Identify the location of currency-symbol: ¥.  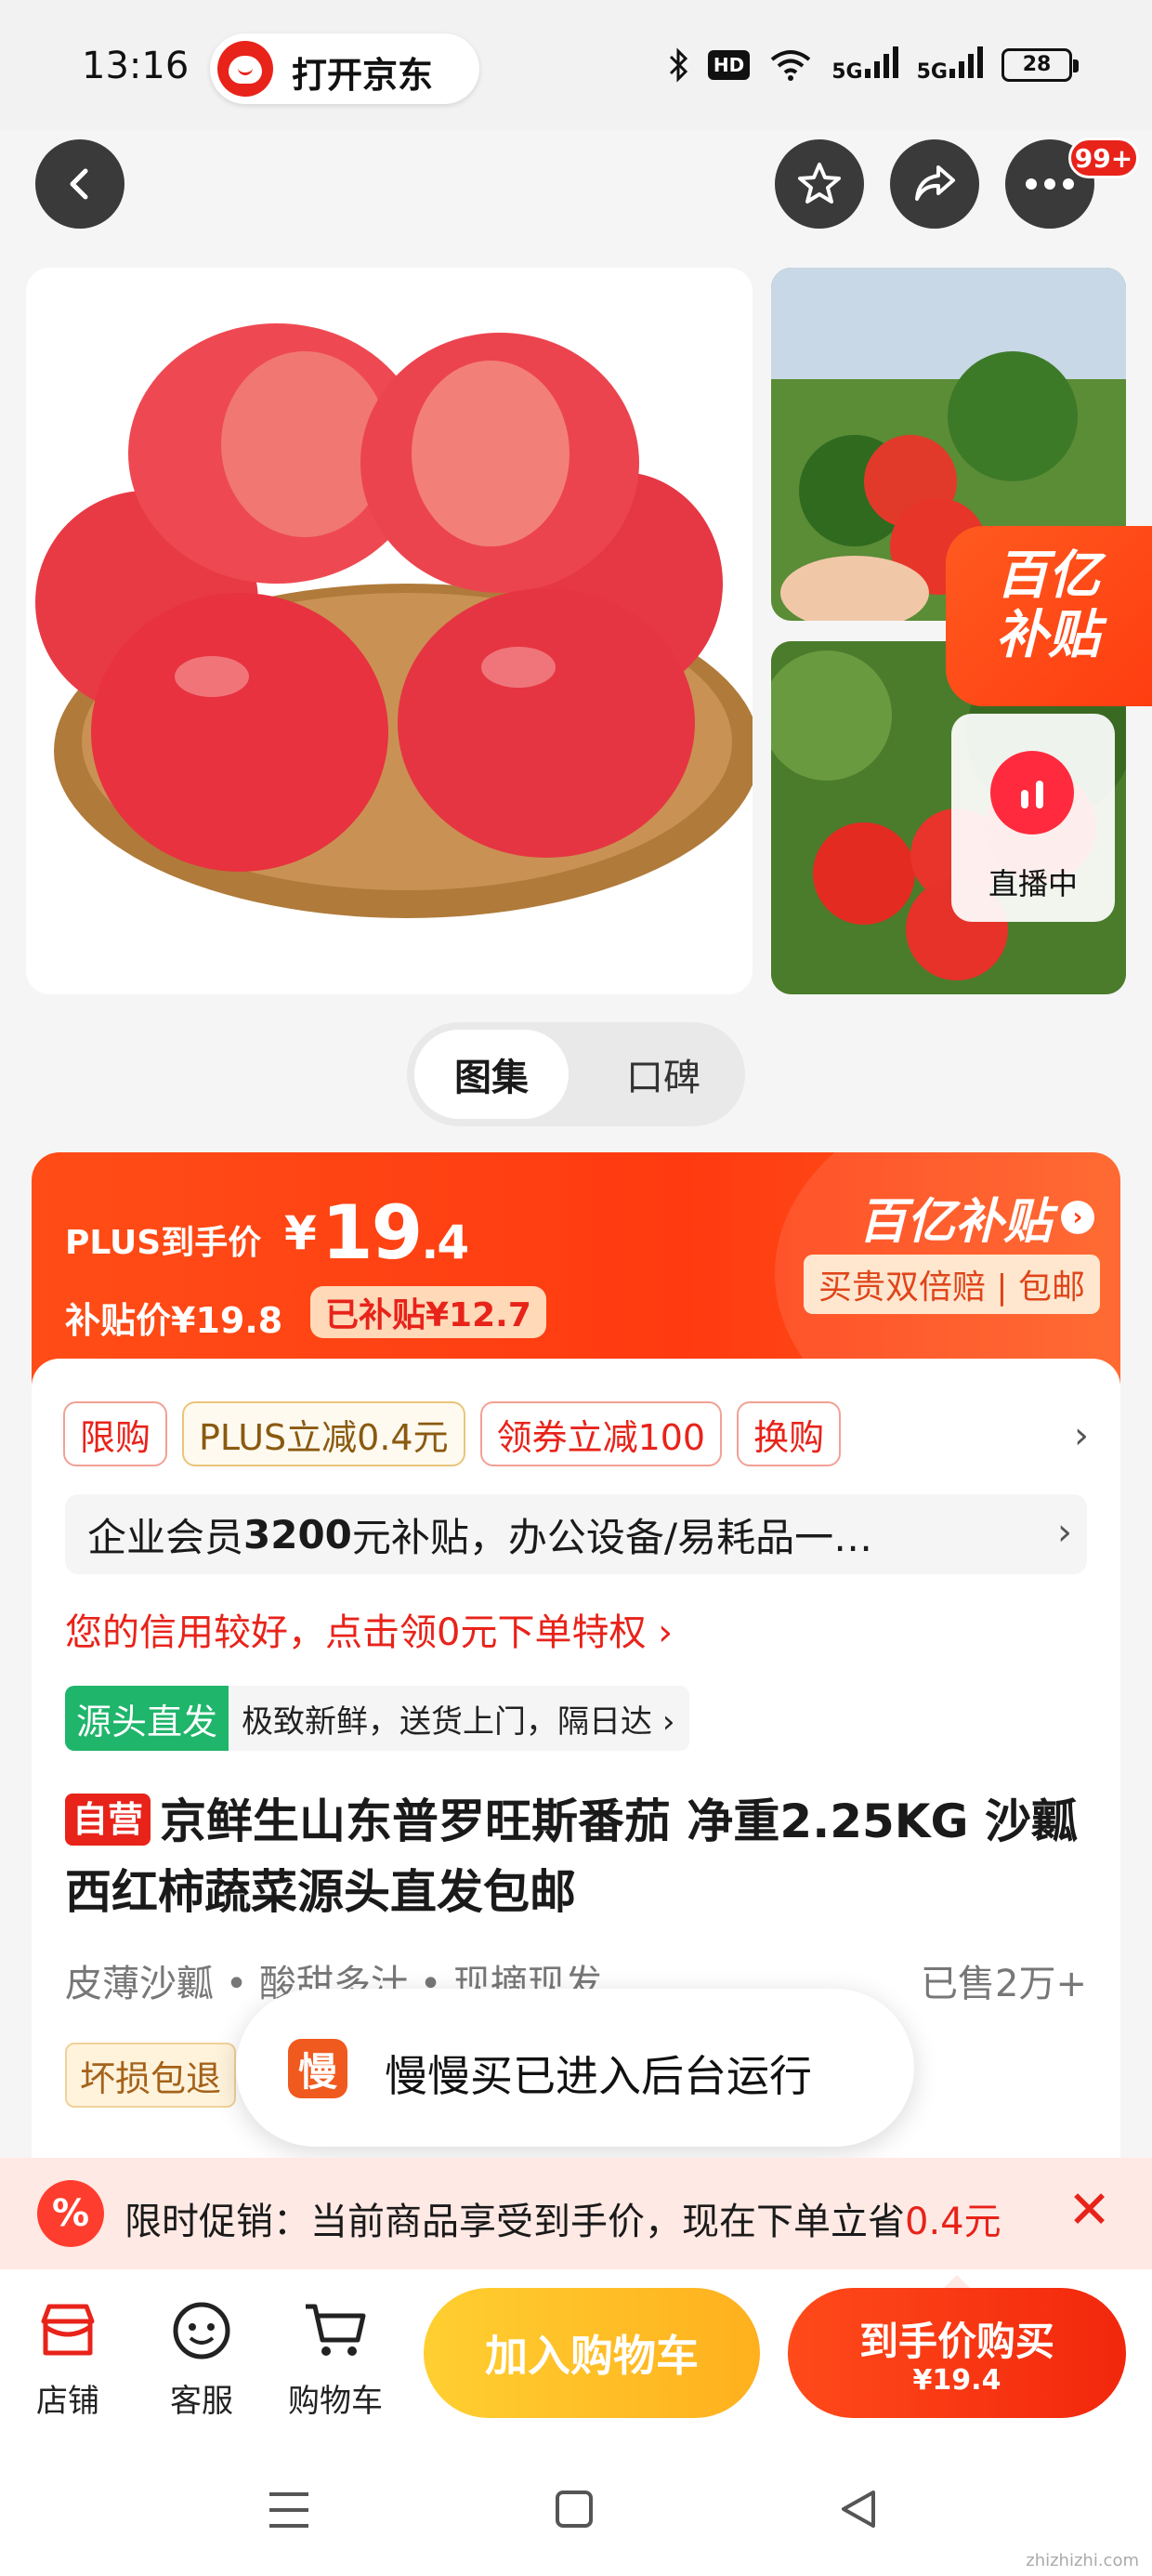
(300, 1233).